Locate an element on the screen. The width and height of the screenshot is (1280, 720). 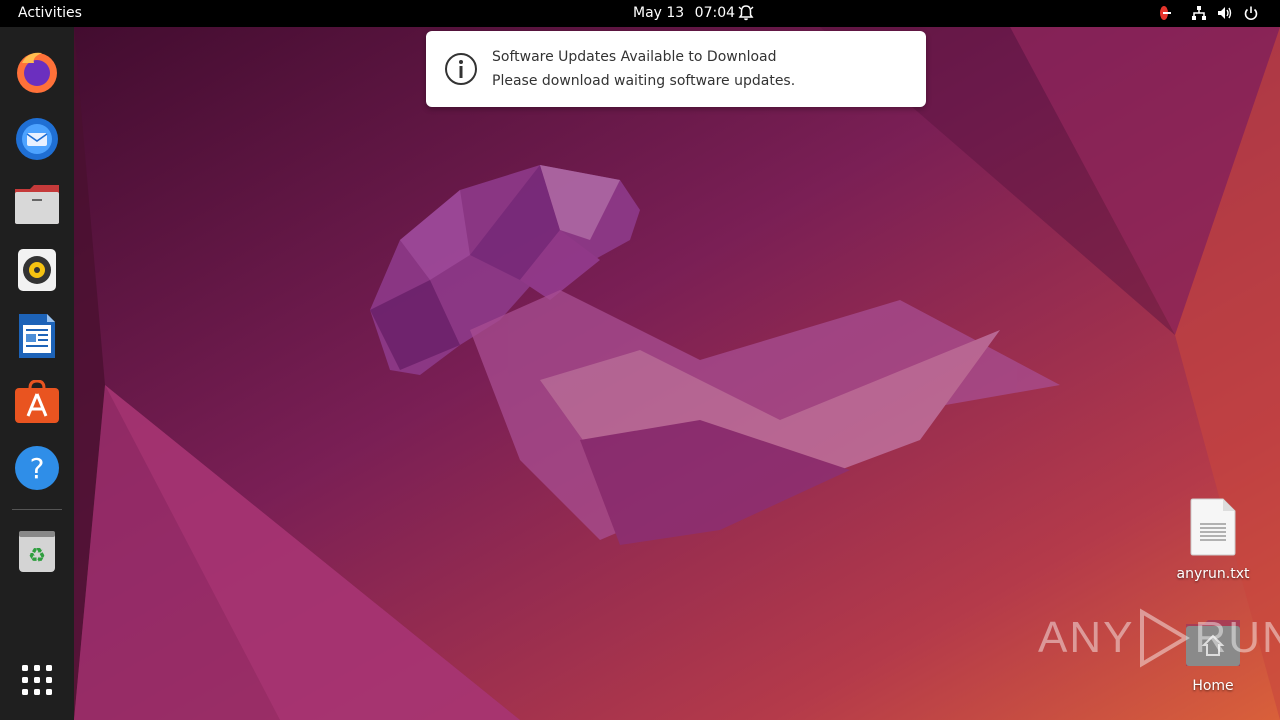
activities-button: Activities is located at coordinates (50, 13).